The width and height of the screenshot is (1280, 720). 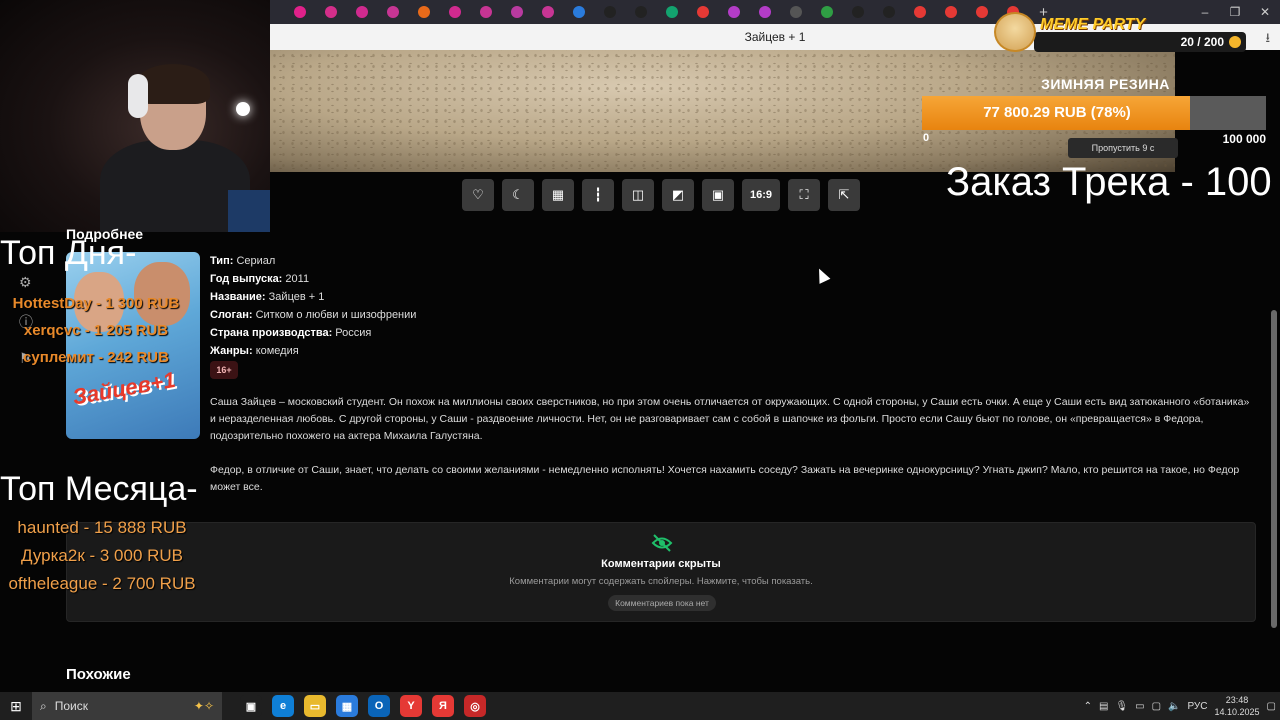 What do you see at coordinates (99, 489) in the screenshot?
I see `top-month-title: Топ Месяца-` at bounding box center [99, 489].